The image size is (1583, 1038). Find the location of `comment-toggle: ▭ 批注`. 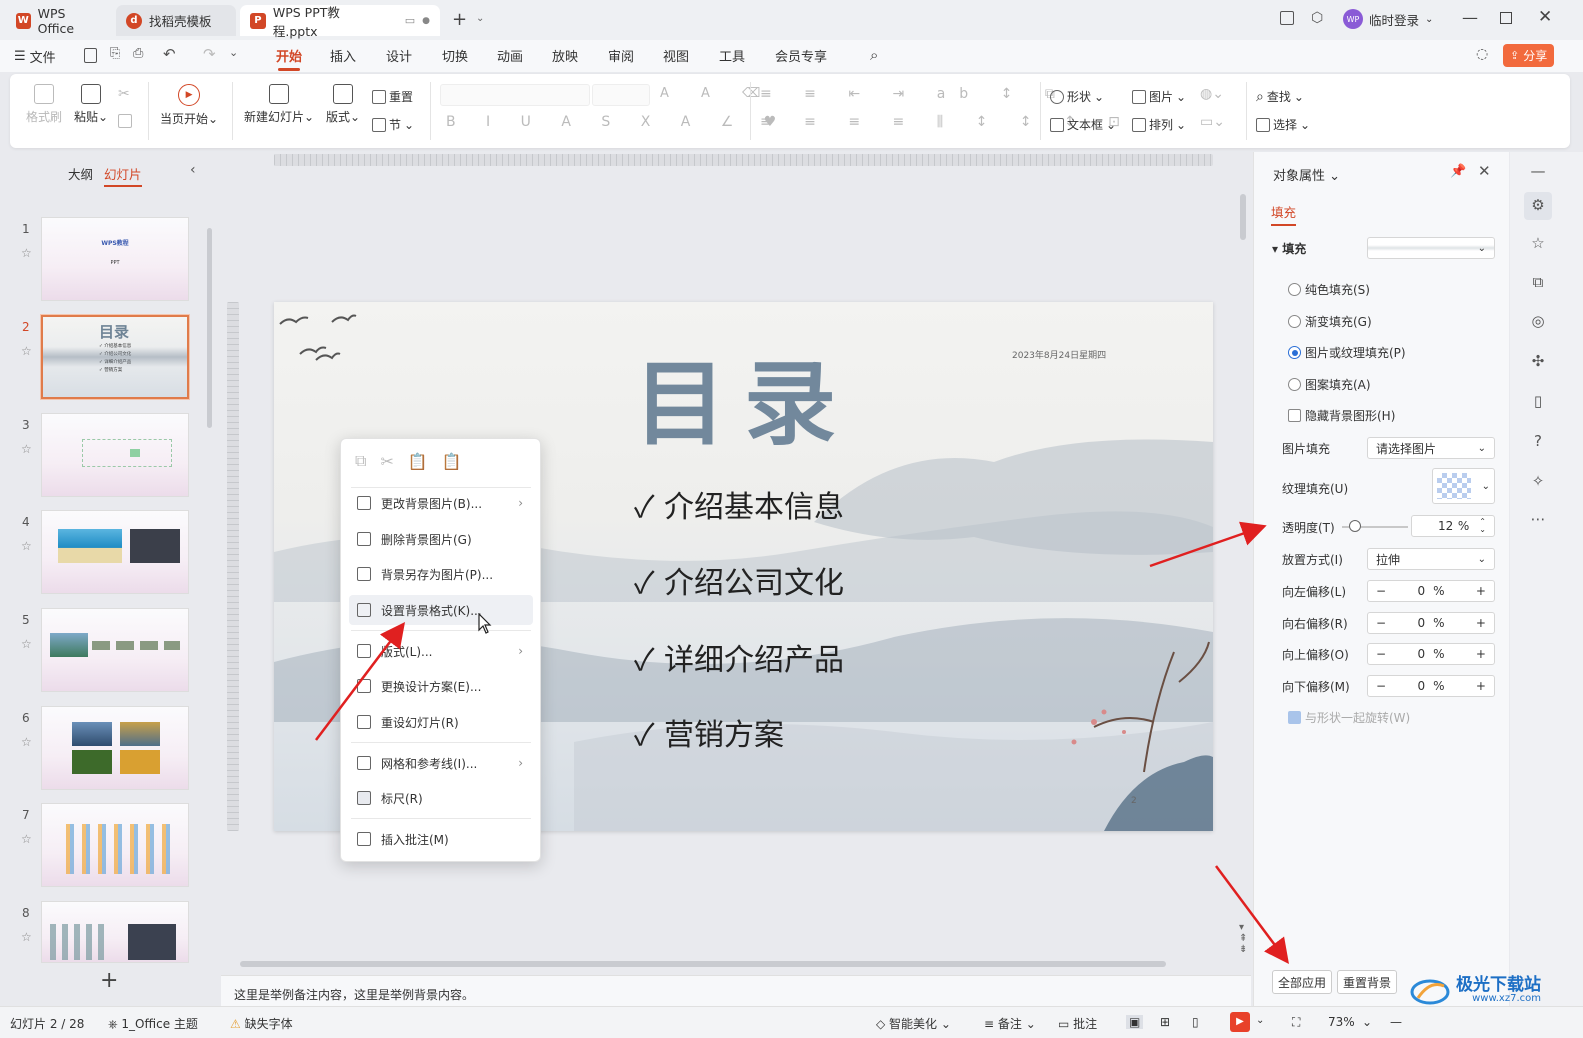

comment-toggle: ▭ 批注 is located at coordinates (1077, 1023).